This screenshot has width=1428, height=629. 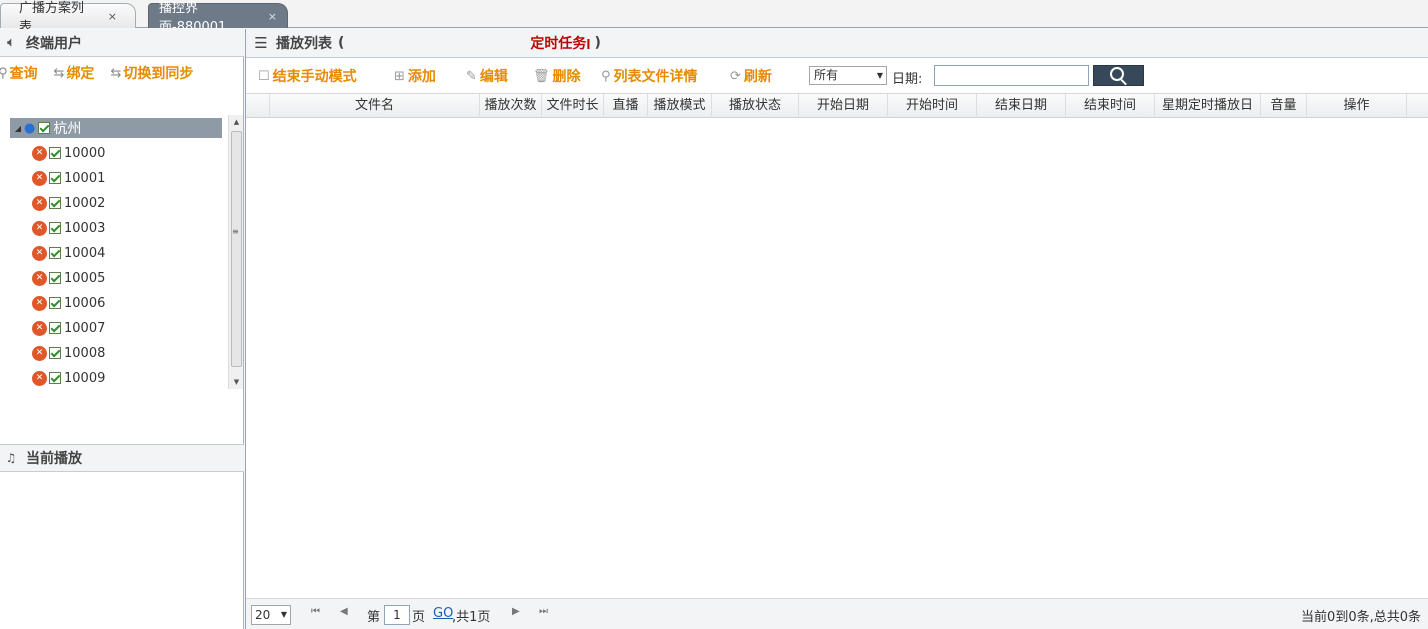 I want to click on tree-root-node: ◢ ● 杭州, so click(x=116, y=128).